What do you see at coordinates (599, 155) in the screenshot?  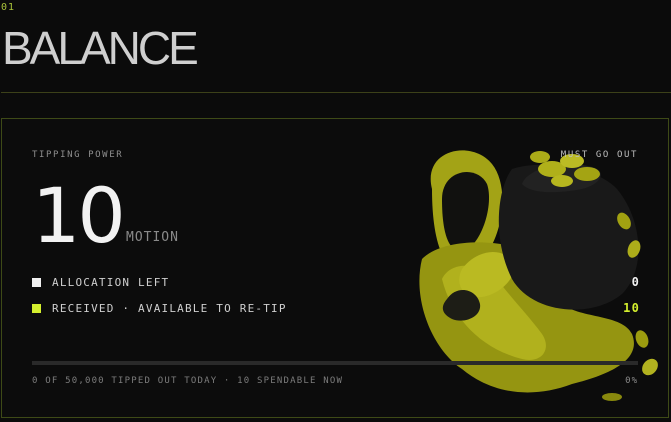 I see `must-go-out-label: MUST GO OUT` at bounding box center [599, 155].